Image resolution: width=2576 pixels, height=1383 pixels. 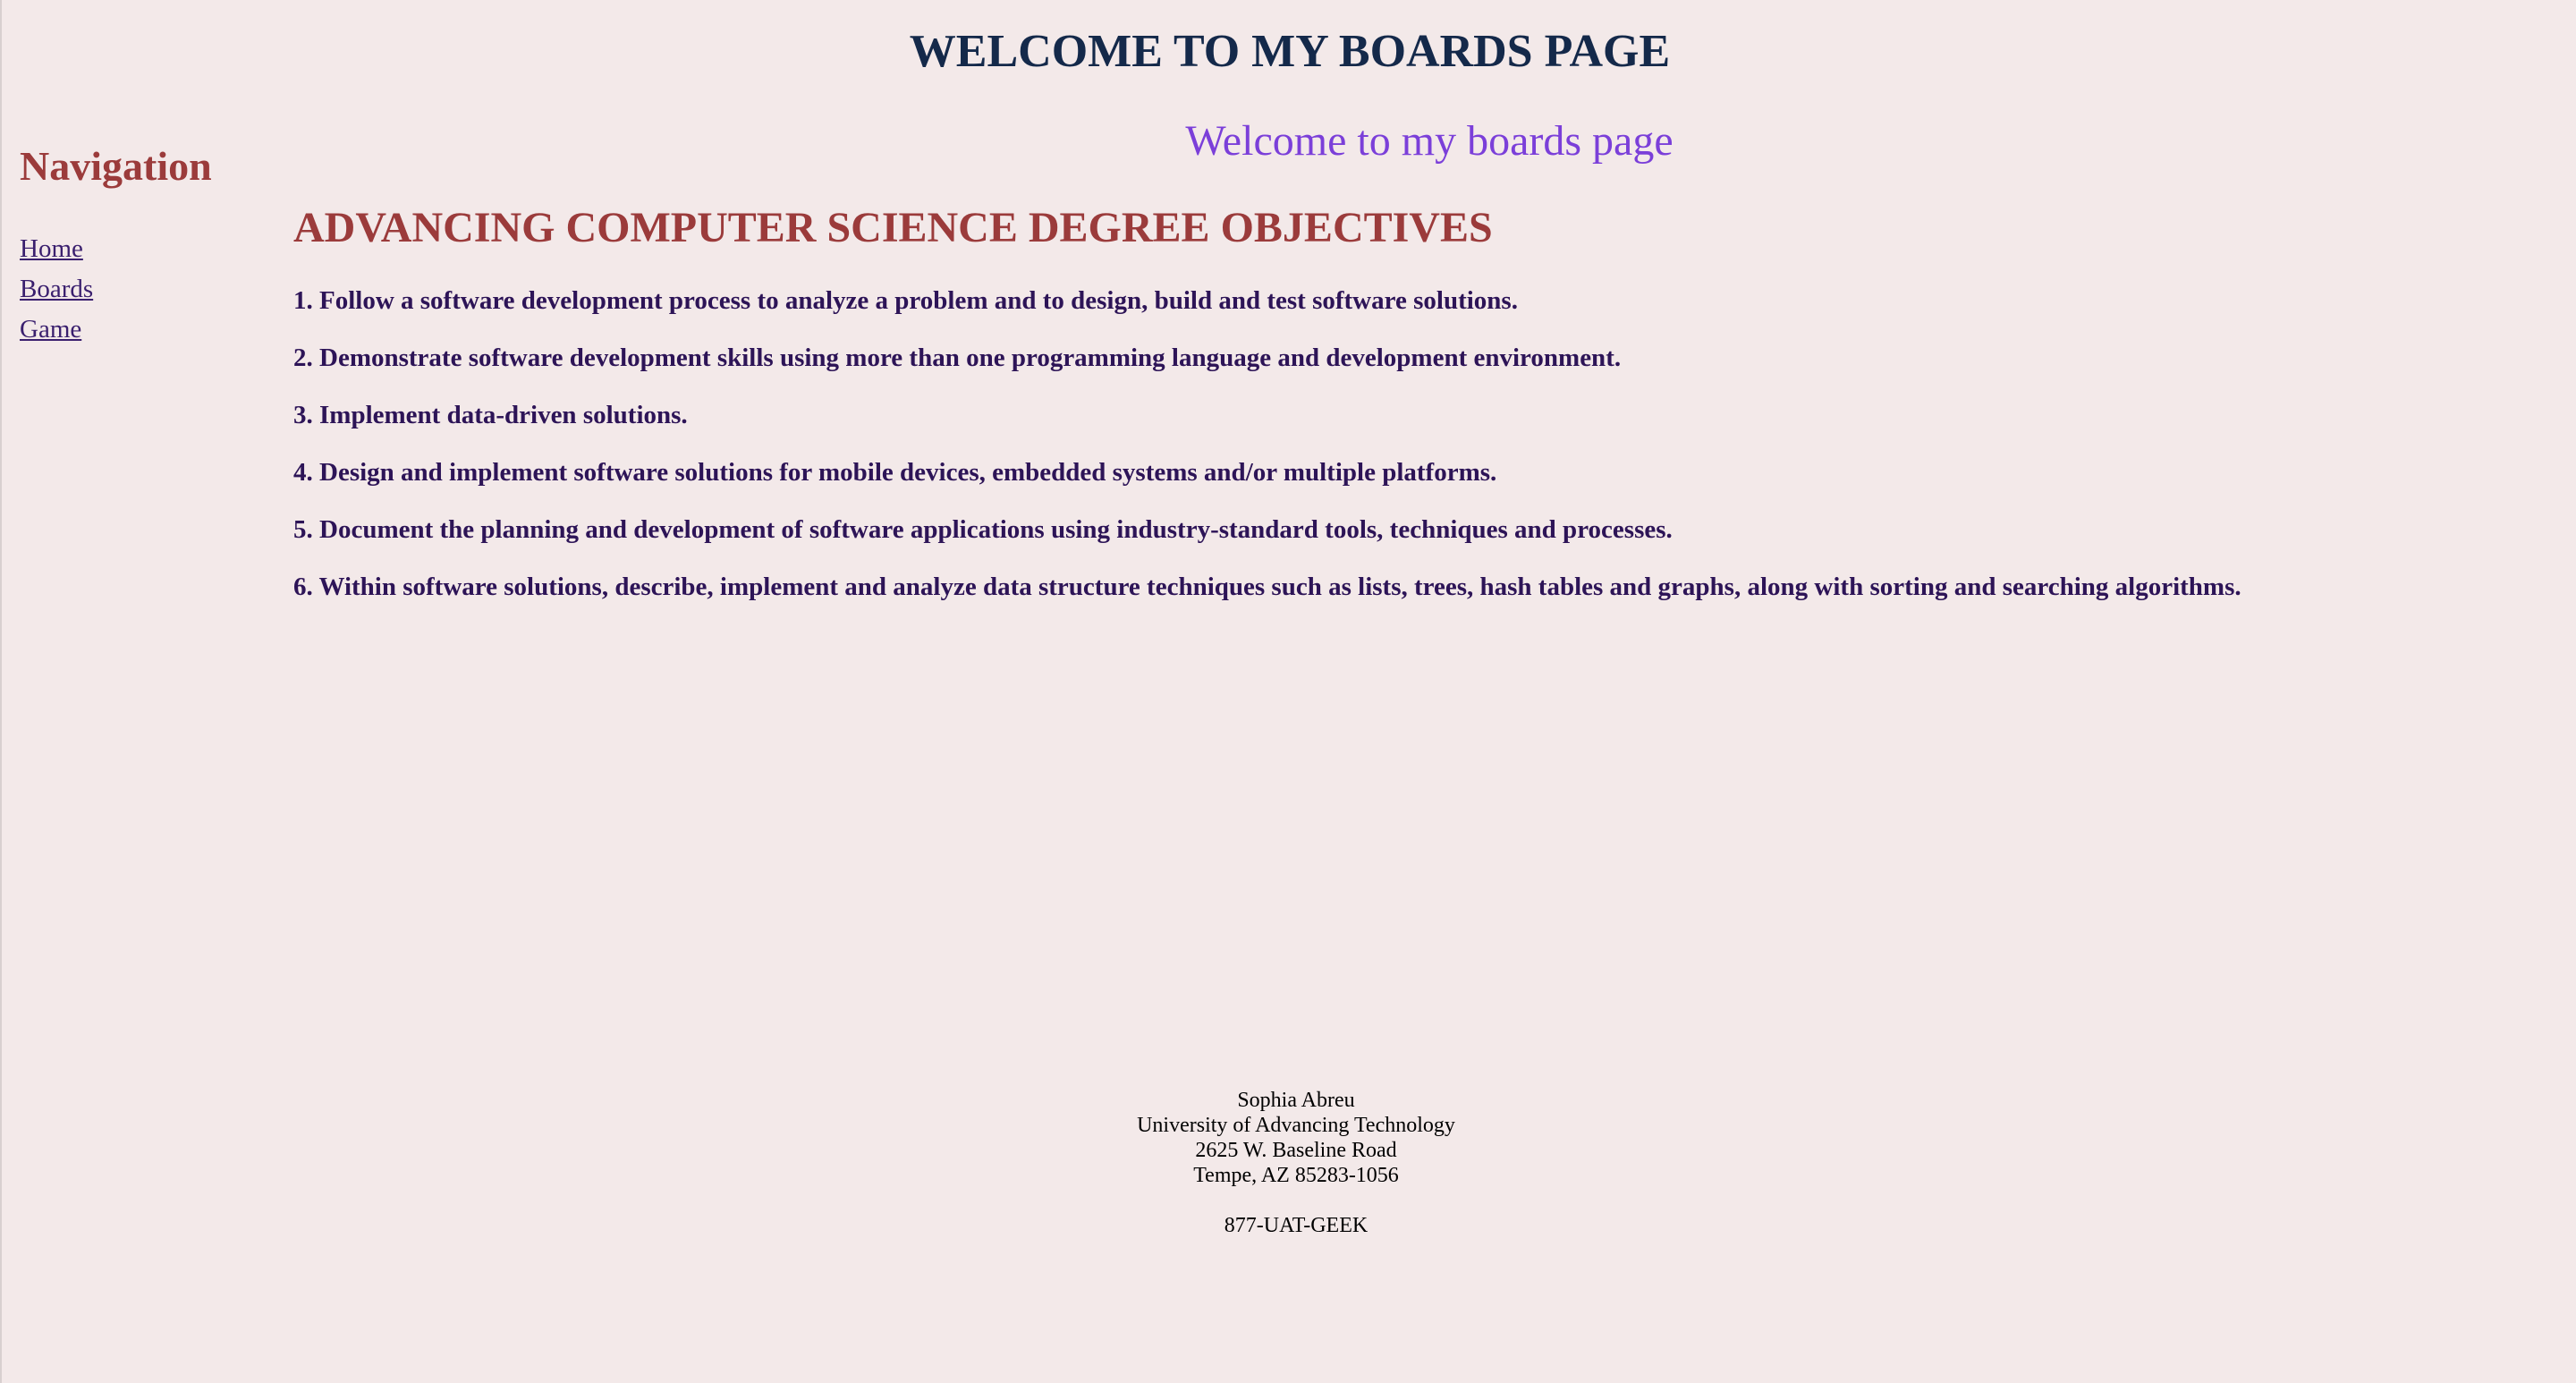 What do you see at coordinates (145, 249) in the screenshot?
I see `nav-item-home: Home` at bounding box center [145, 249].